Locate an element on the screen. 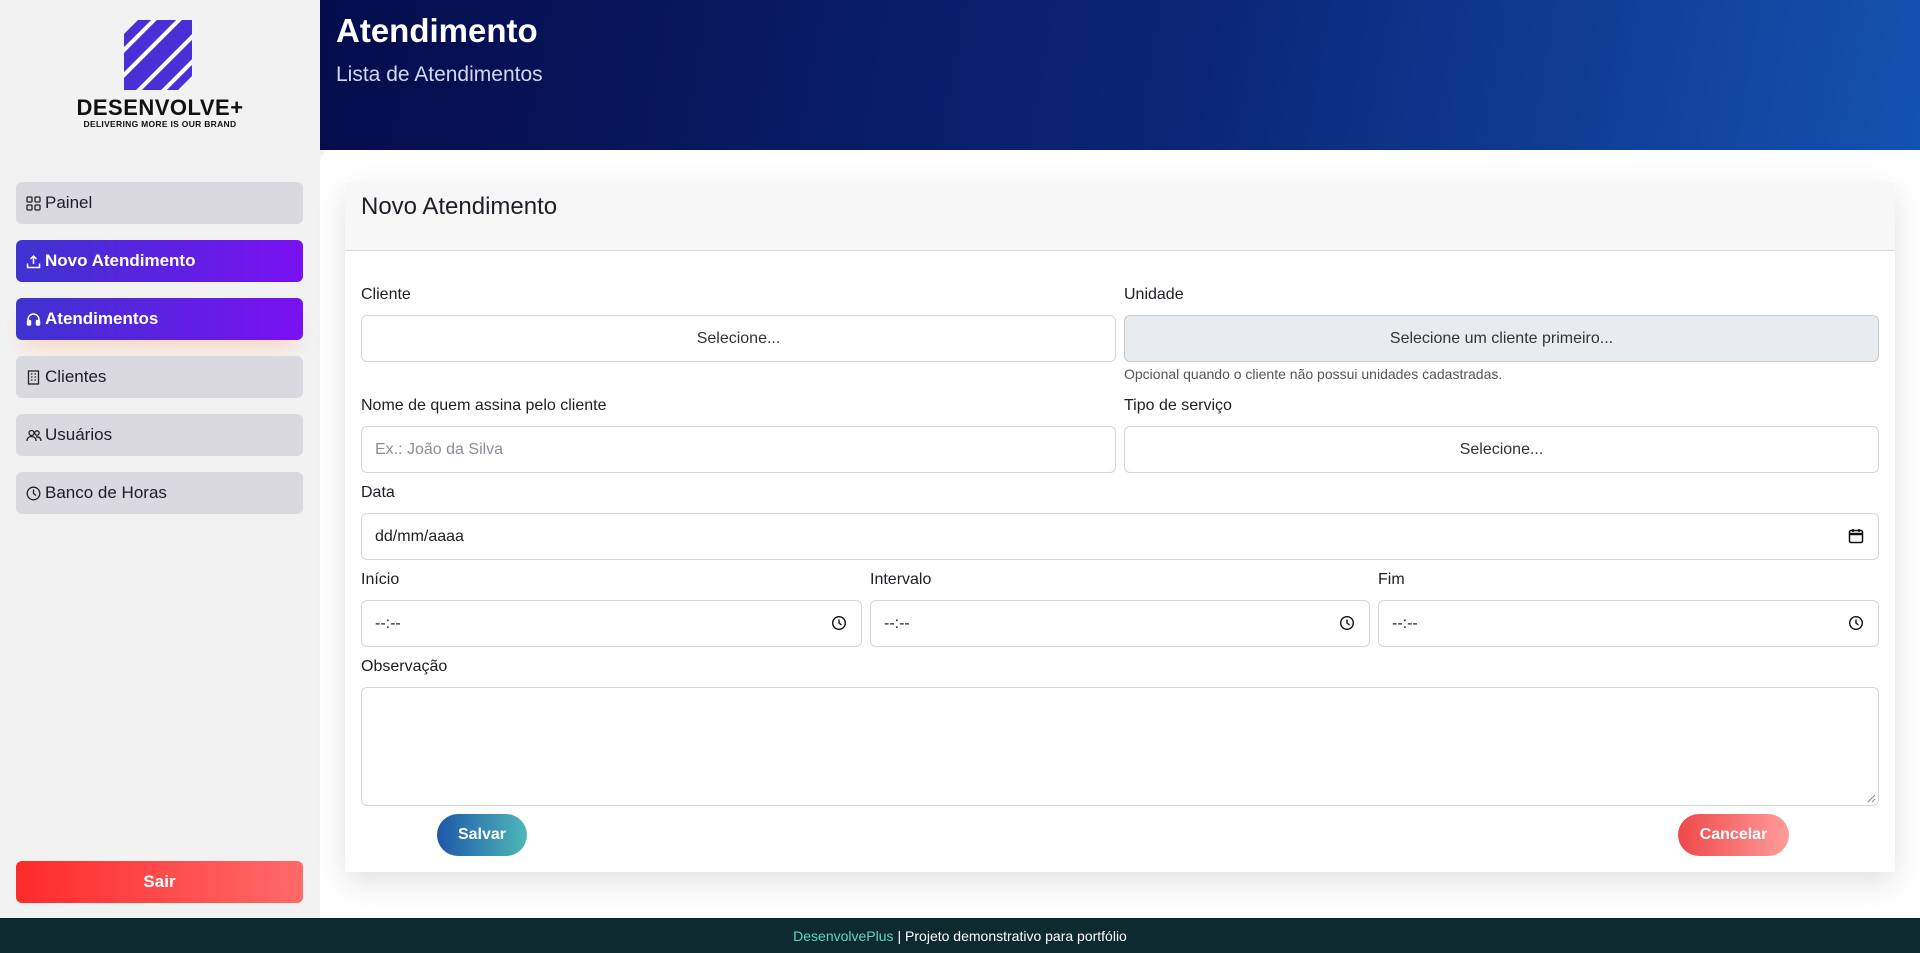 This screenshot has height=953, width=1920. brand-logo: DESENVOLVE+ DELIVERING MORE IS OUR BRAND is located at coordinates (160, 76).